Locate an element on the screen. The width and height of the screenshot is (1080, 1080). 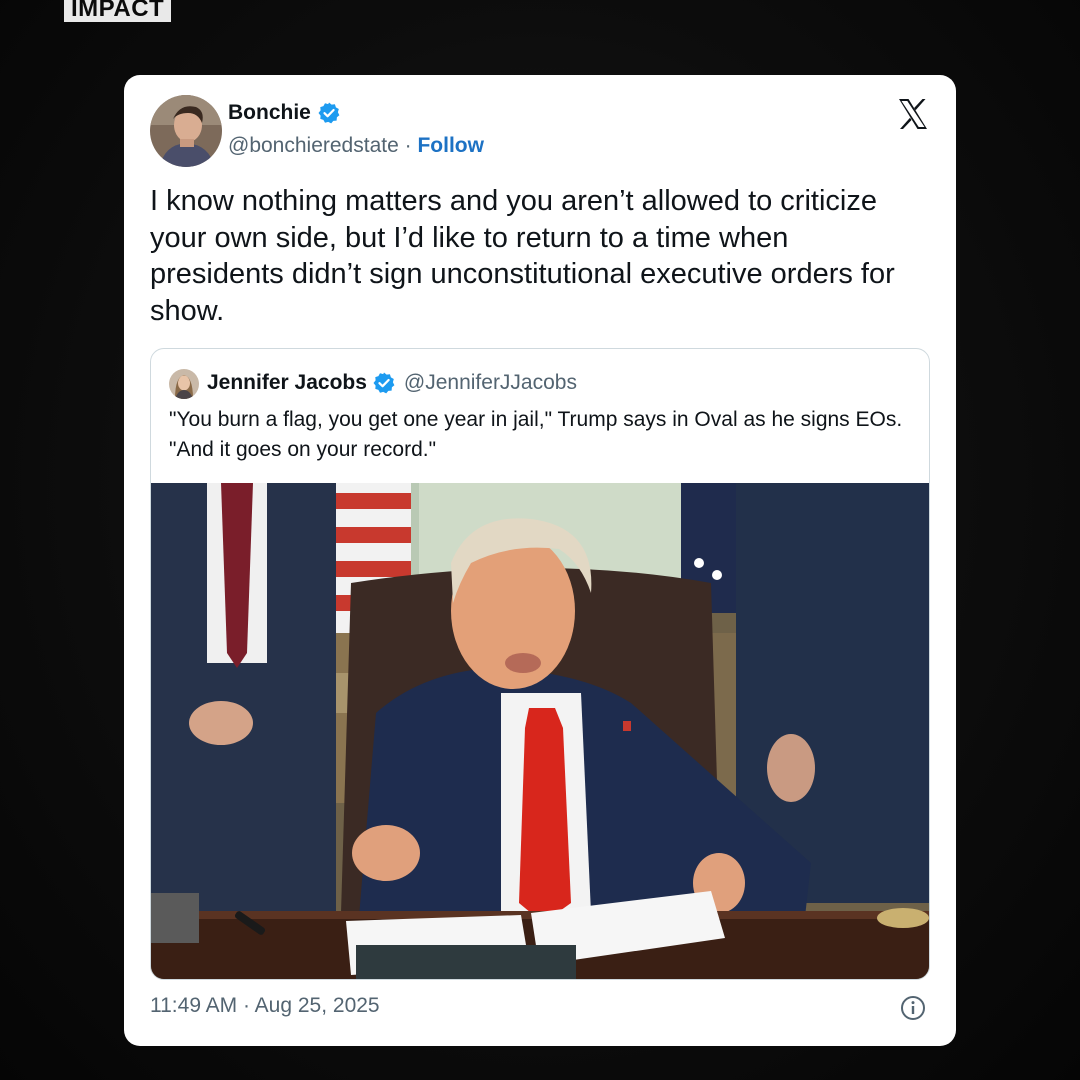
author-avatar is located at coordinates (186, 131).